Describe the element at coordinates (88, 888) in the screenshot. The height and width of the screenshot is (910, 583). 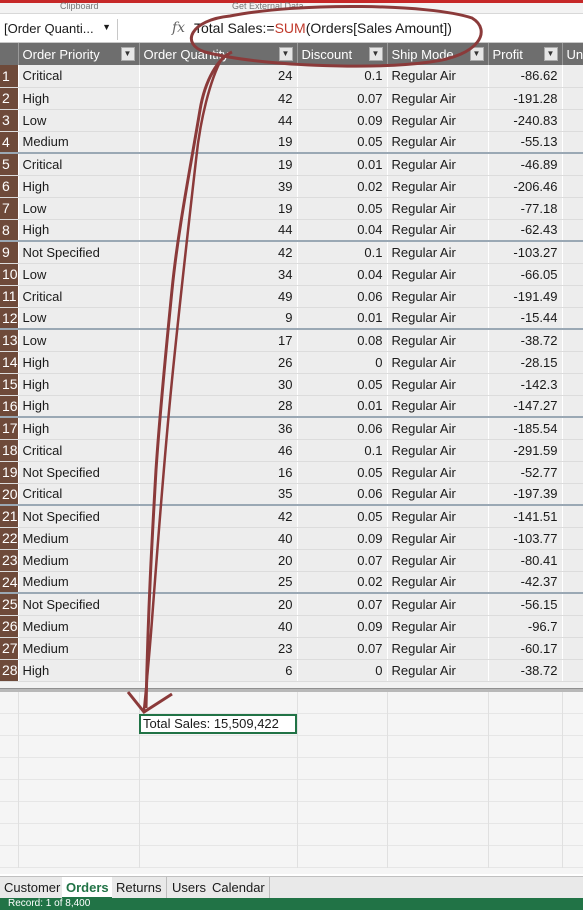
I see `sheet-tab: Orders` at that location.